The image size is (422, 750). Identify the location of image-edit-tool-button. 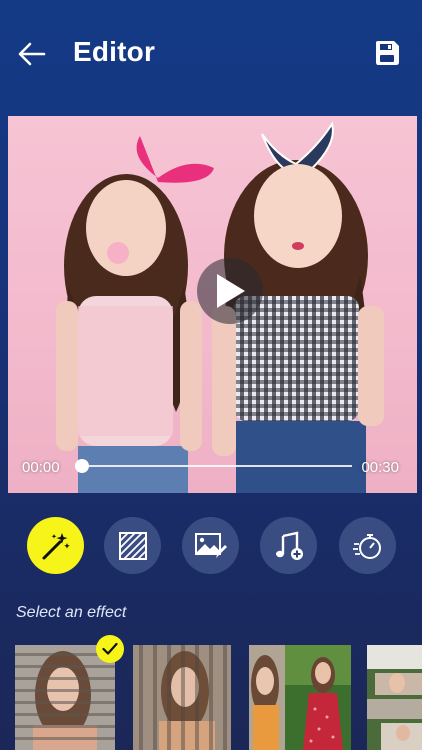
(210, 545).